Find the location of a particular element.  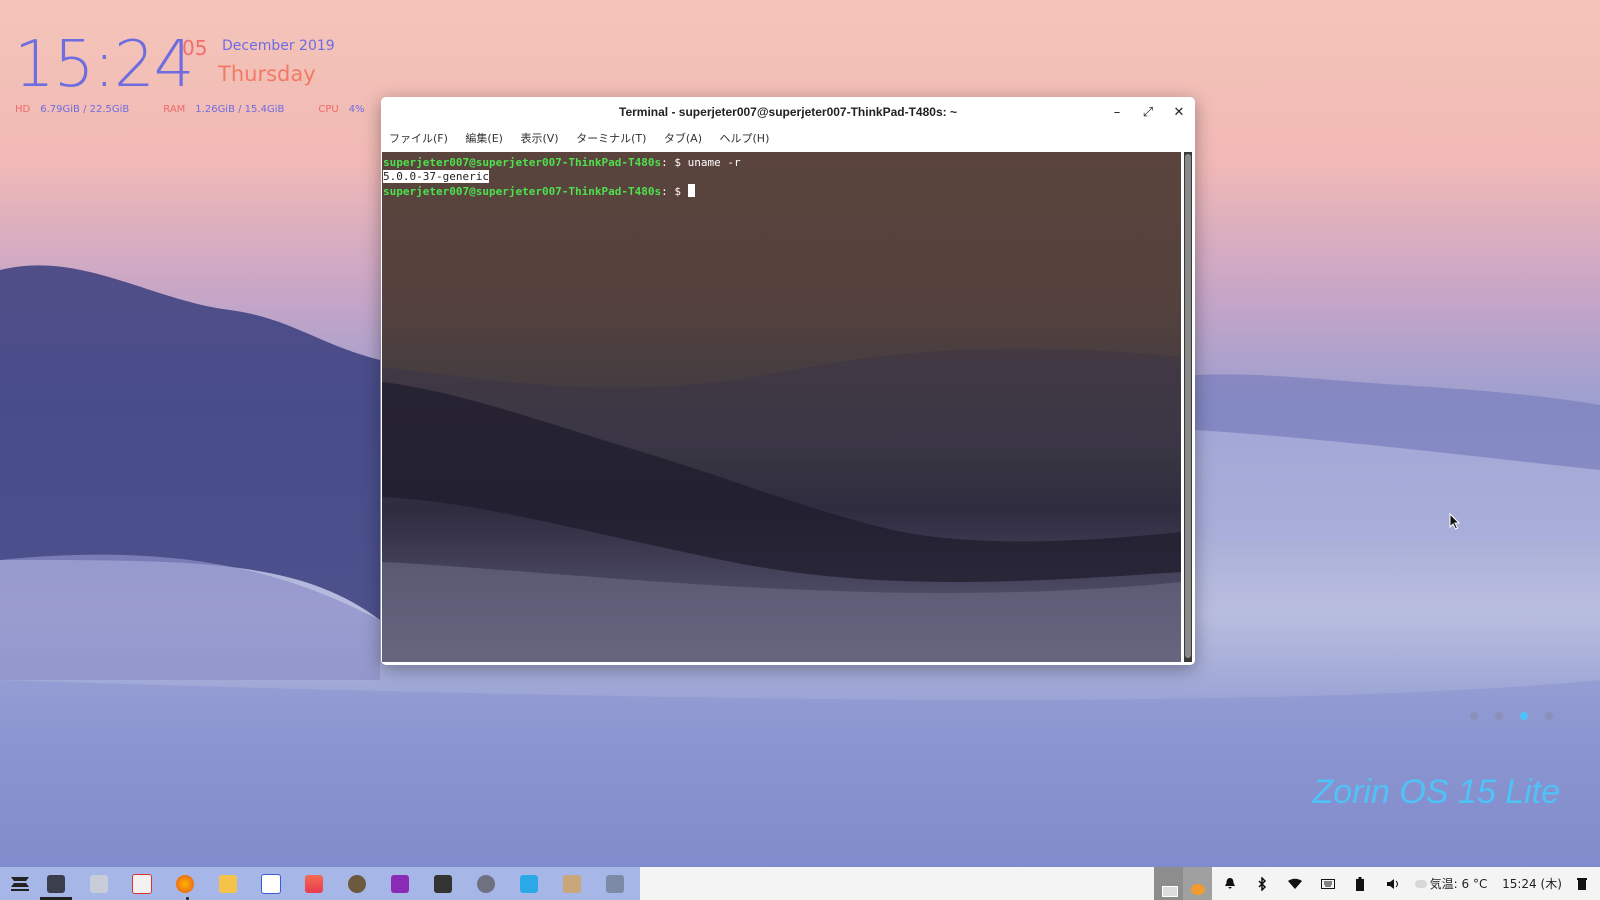

weather-indicator: 気温: 6 °C is located at coordinates (1451, 883).